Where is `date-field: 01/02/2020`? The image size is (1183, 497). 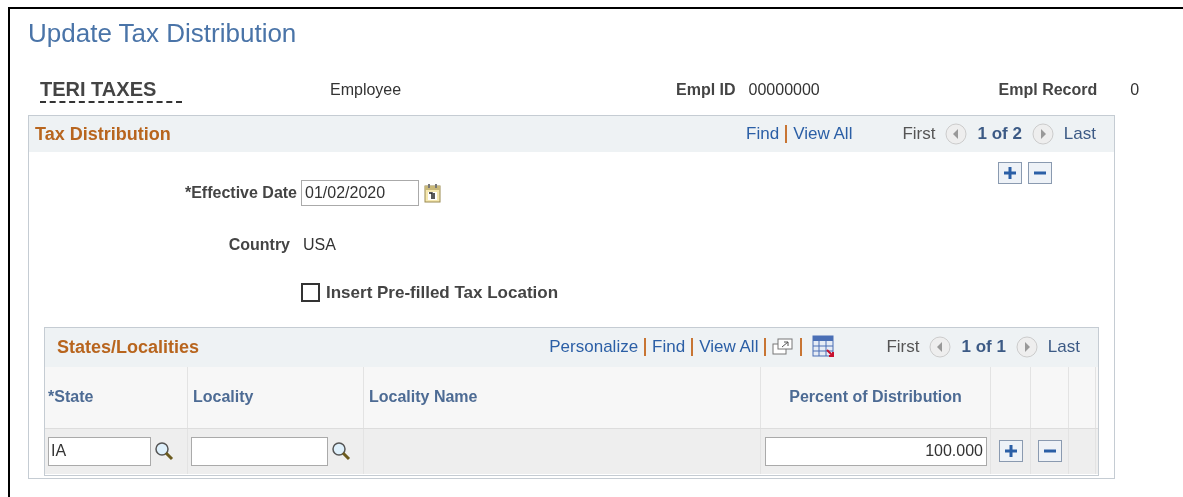 date-field: 01/02/2020 is located at coordinates (360, 193).